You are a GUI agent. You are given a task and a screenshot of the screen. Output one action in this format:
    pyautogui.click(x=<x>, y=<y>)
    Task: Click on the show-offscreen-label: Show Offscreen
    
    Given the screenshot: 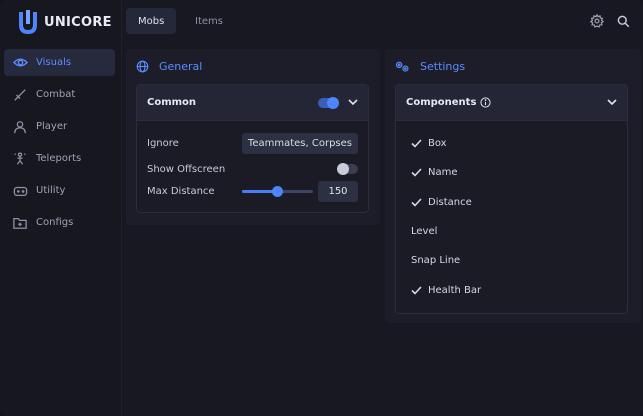 What is the action you would take?
    pyautogui.click(x=186, y=169)
    